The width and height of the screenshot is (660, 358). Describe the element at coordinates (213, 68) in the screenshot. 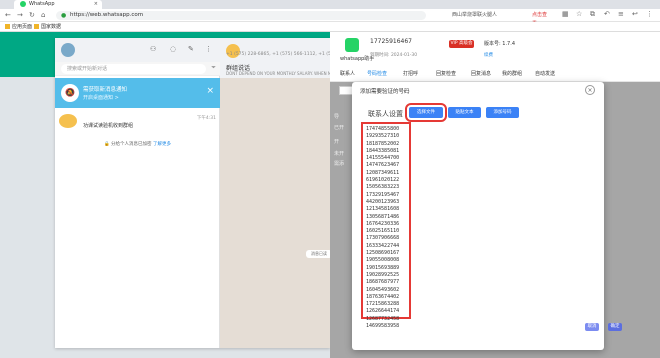

I see `filter-icon: ⏷` at that location.